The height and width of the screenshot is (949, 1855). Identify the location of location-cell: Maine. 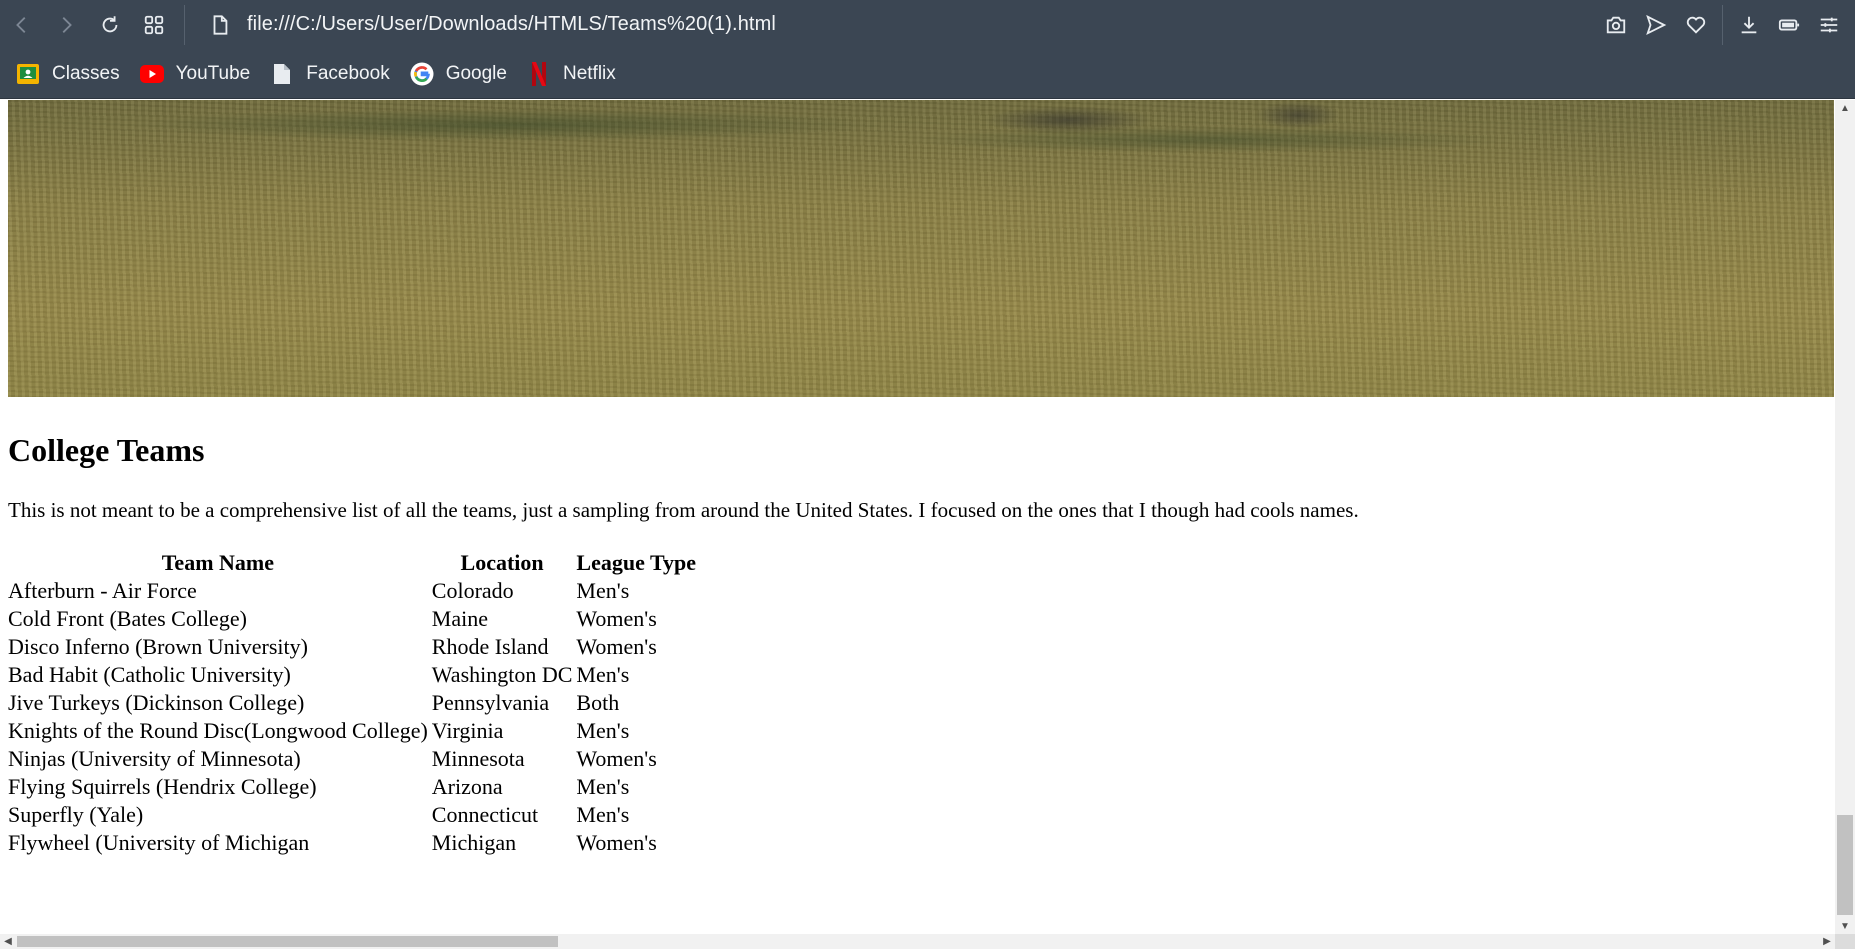
(459, 618).